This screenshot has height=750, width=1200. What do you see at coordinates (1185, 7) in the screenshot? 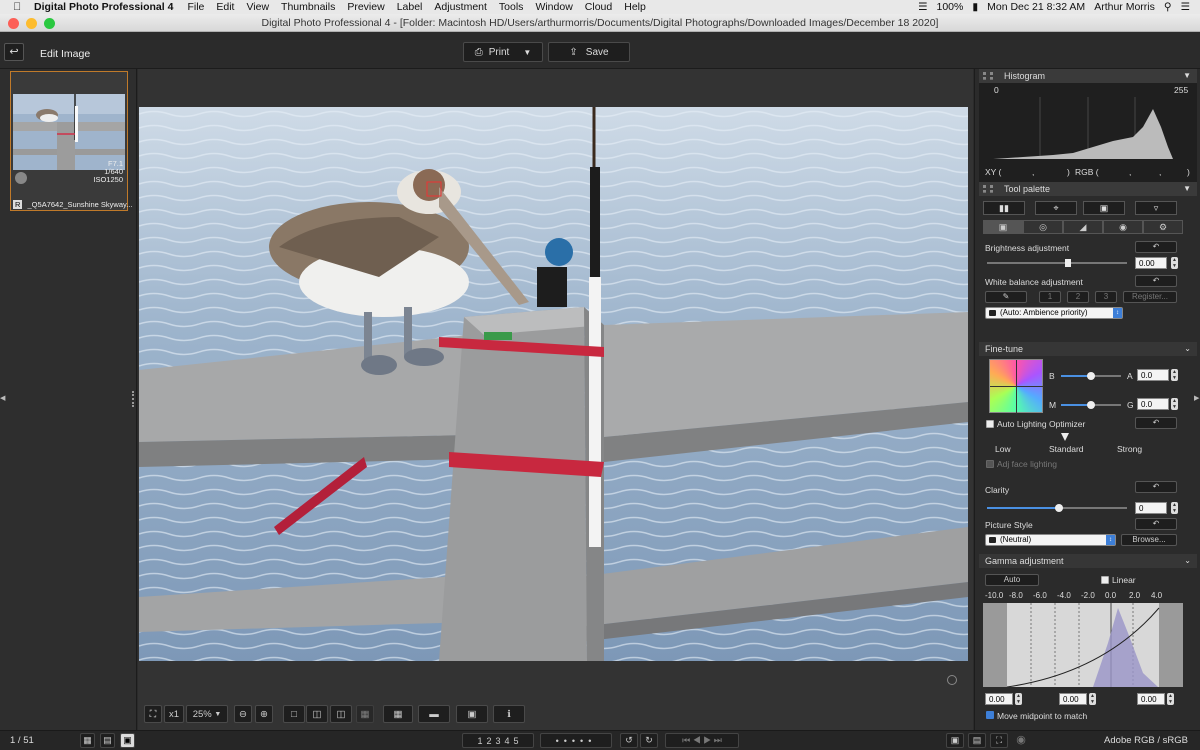
I see `control-center-icon: ☰` at bounding box center [1185, 7].